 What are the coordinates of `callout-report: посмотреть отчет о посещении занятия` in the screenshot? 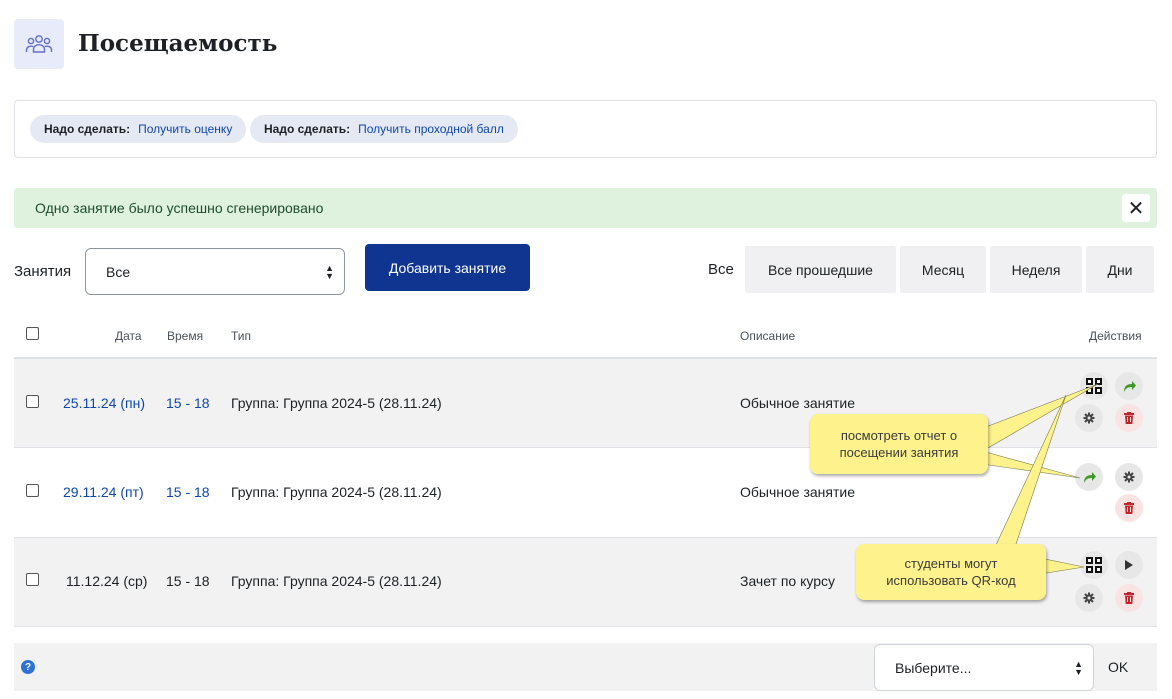 It's located at (899, 444).